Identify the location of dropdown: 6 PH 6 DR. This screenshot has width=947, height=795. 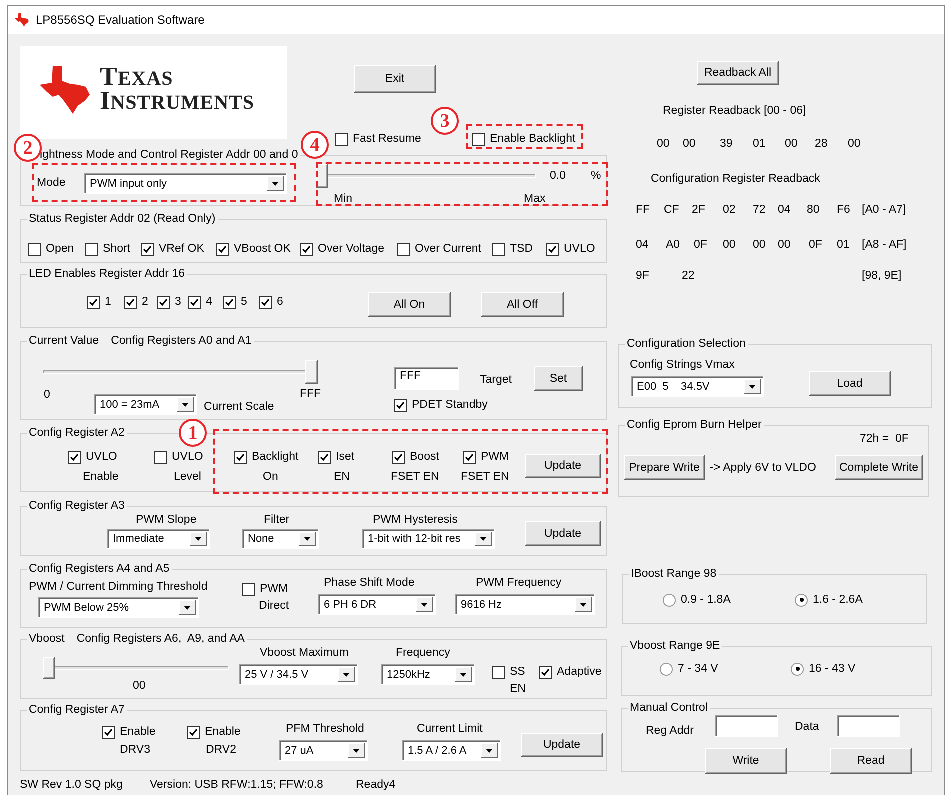
(377, 604).